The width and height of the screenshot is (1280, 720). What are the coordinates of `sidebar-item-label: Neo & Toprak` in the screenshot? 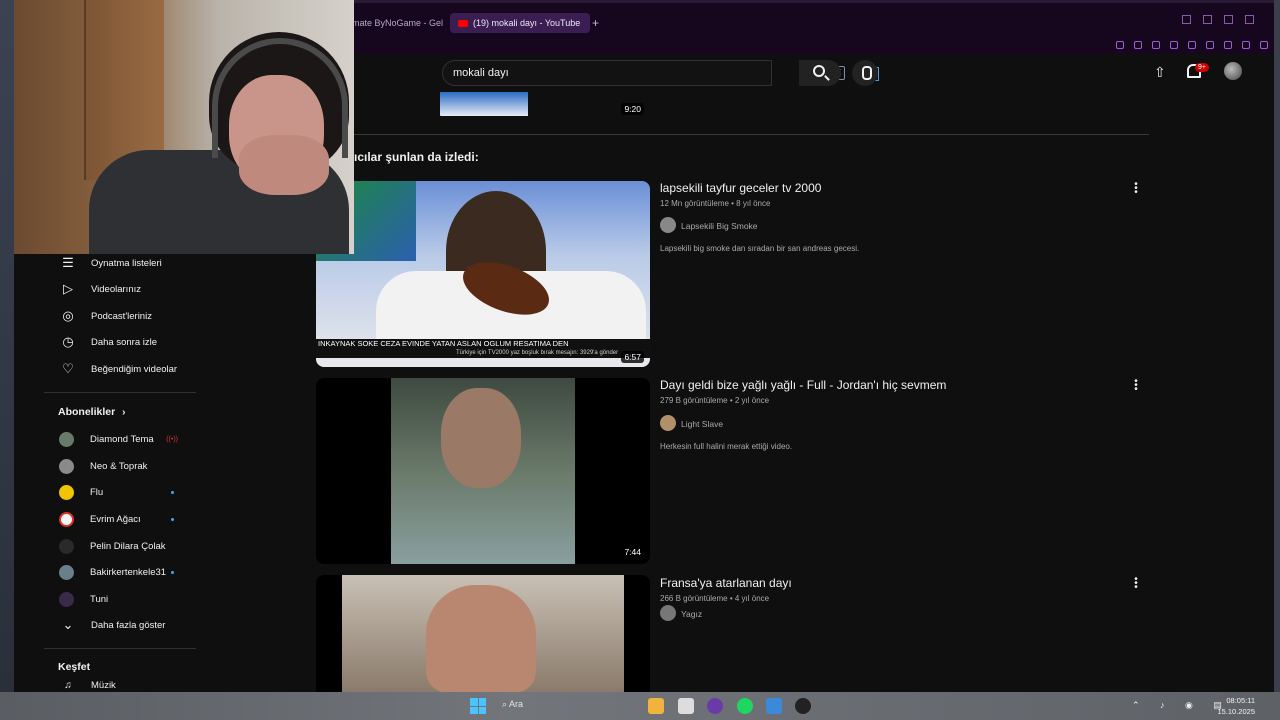 It's located at (119, 466).